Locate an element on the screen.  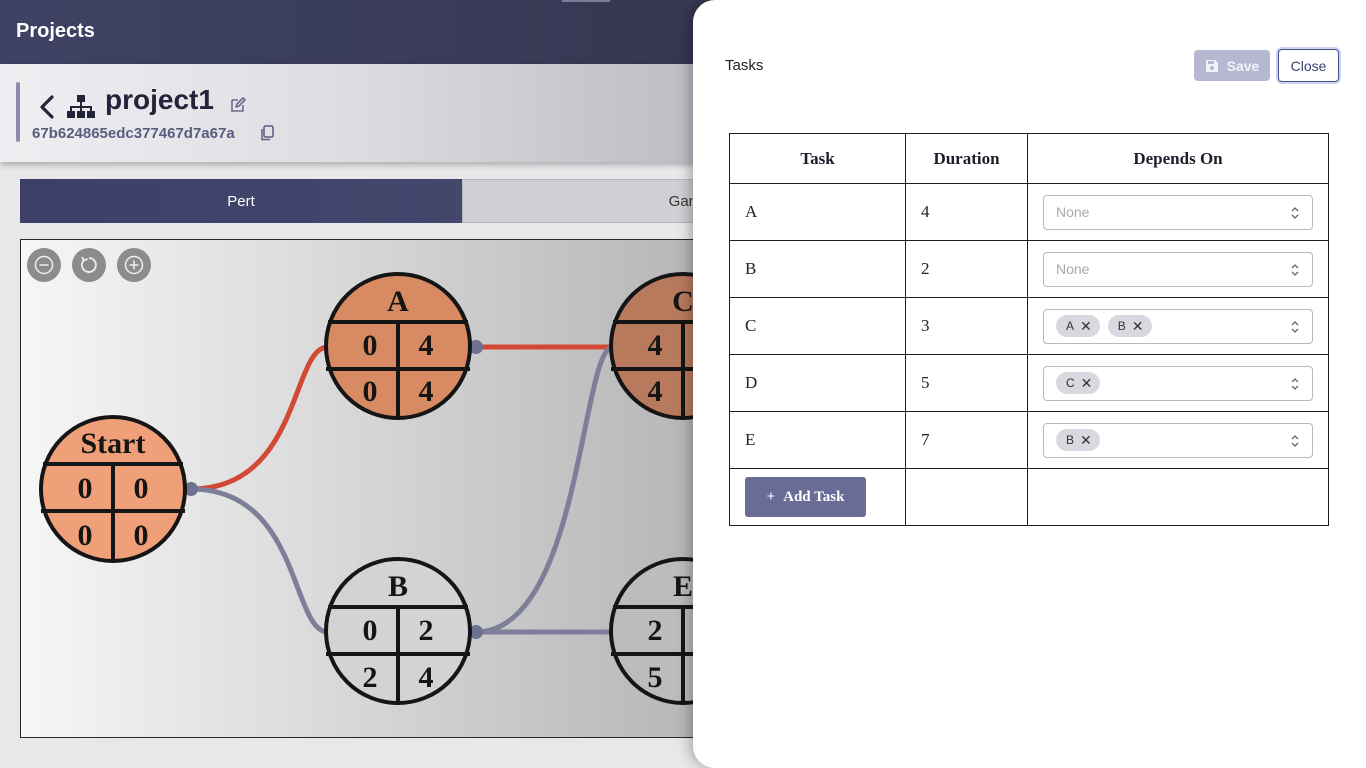
panel-title: Tasks is located at coordinates (744, 65).